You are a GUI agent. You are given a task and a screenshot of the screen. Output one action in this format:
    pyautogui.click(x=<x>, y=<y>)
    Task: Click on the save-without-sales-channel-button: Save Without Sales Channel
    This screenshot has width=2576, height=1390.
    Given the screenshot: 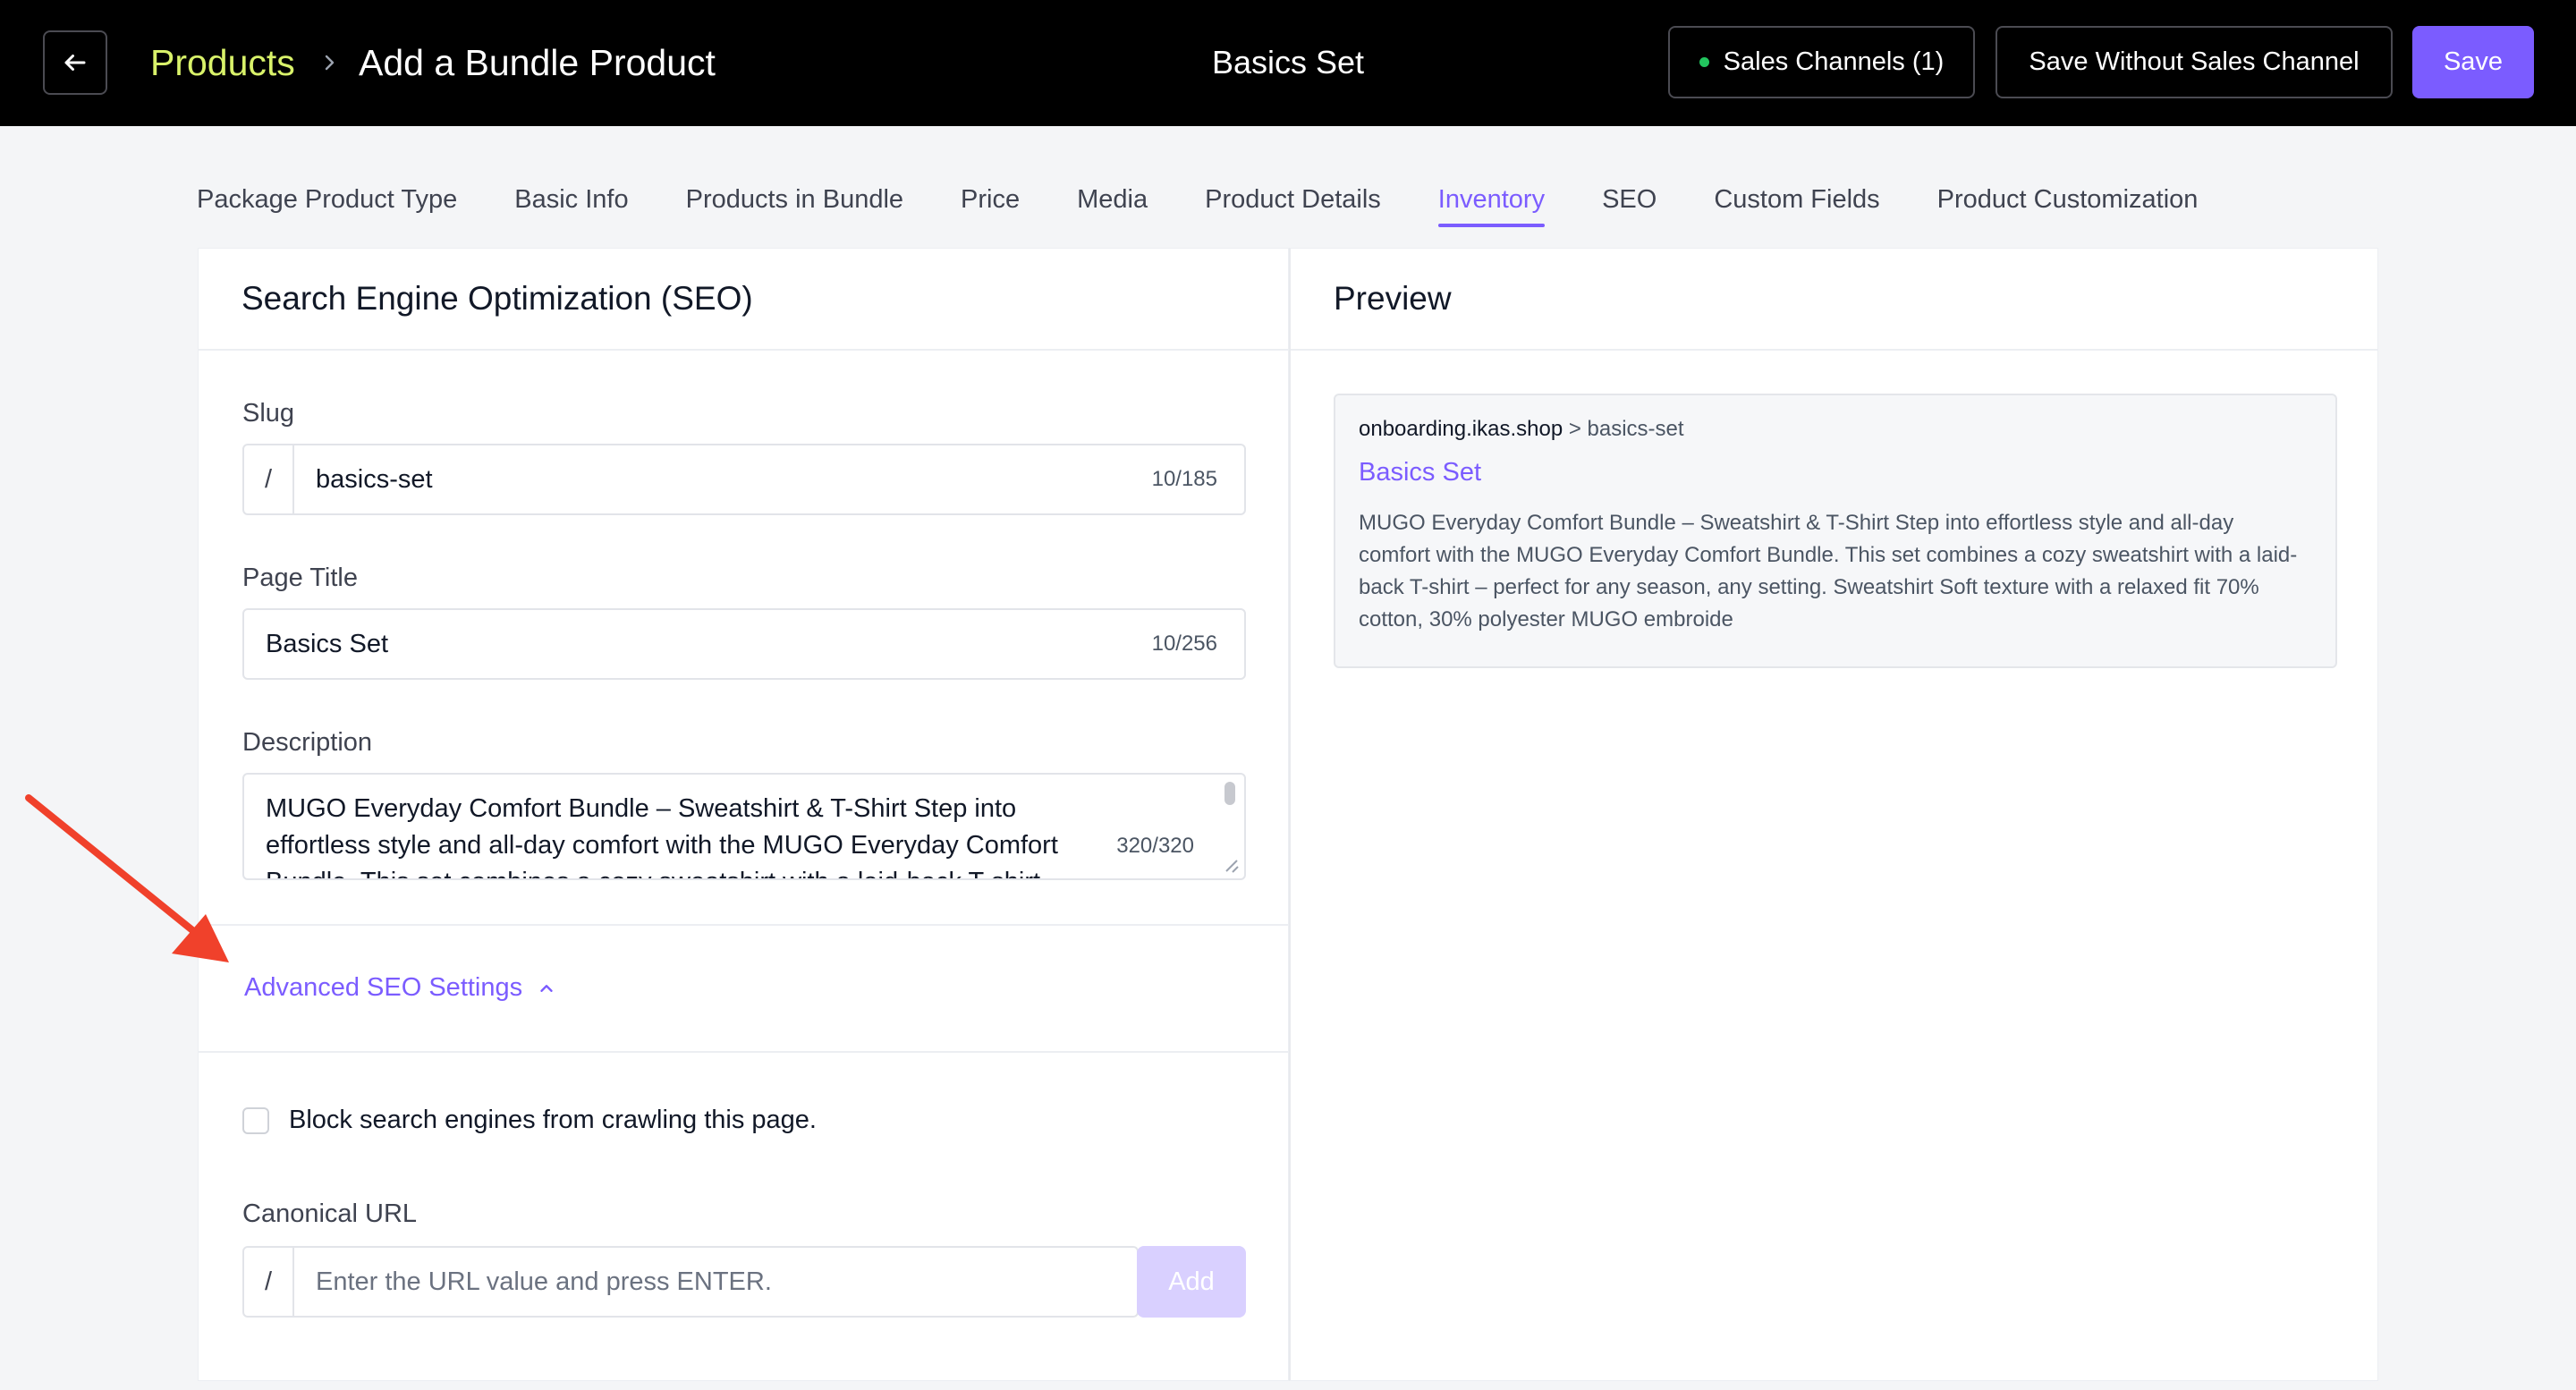 What is the action you would take?
    pyautogui.click(x=2194, y=62)
    